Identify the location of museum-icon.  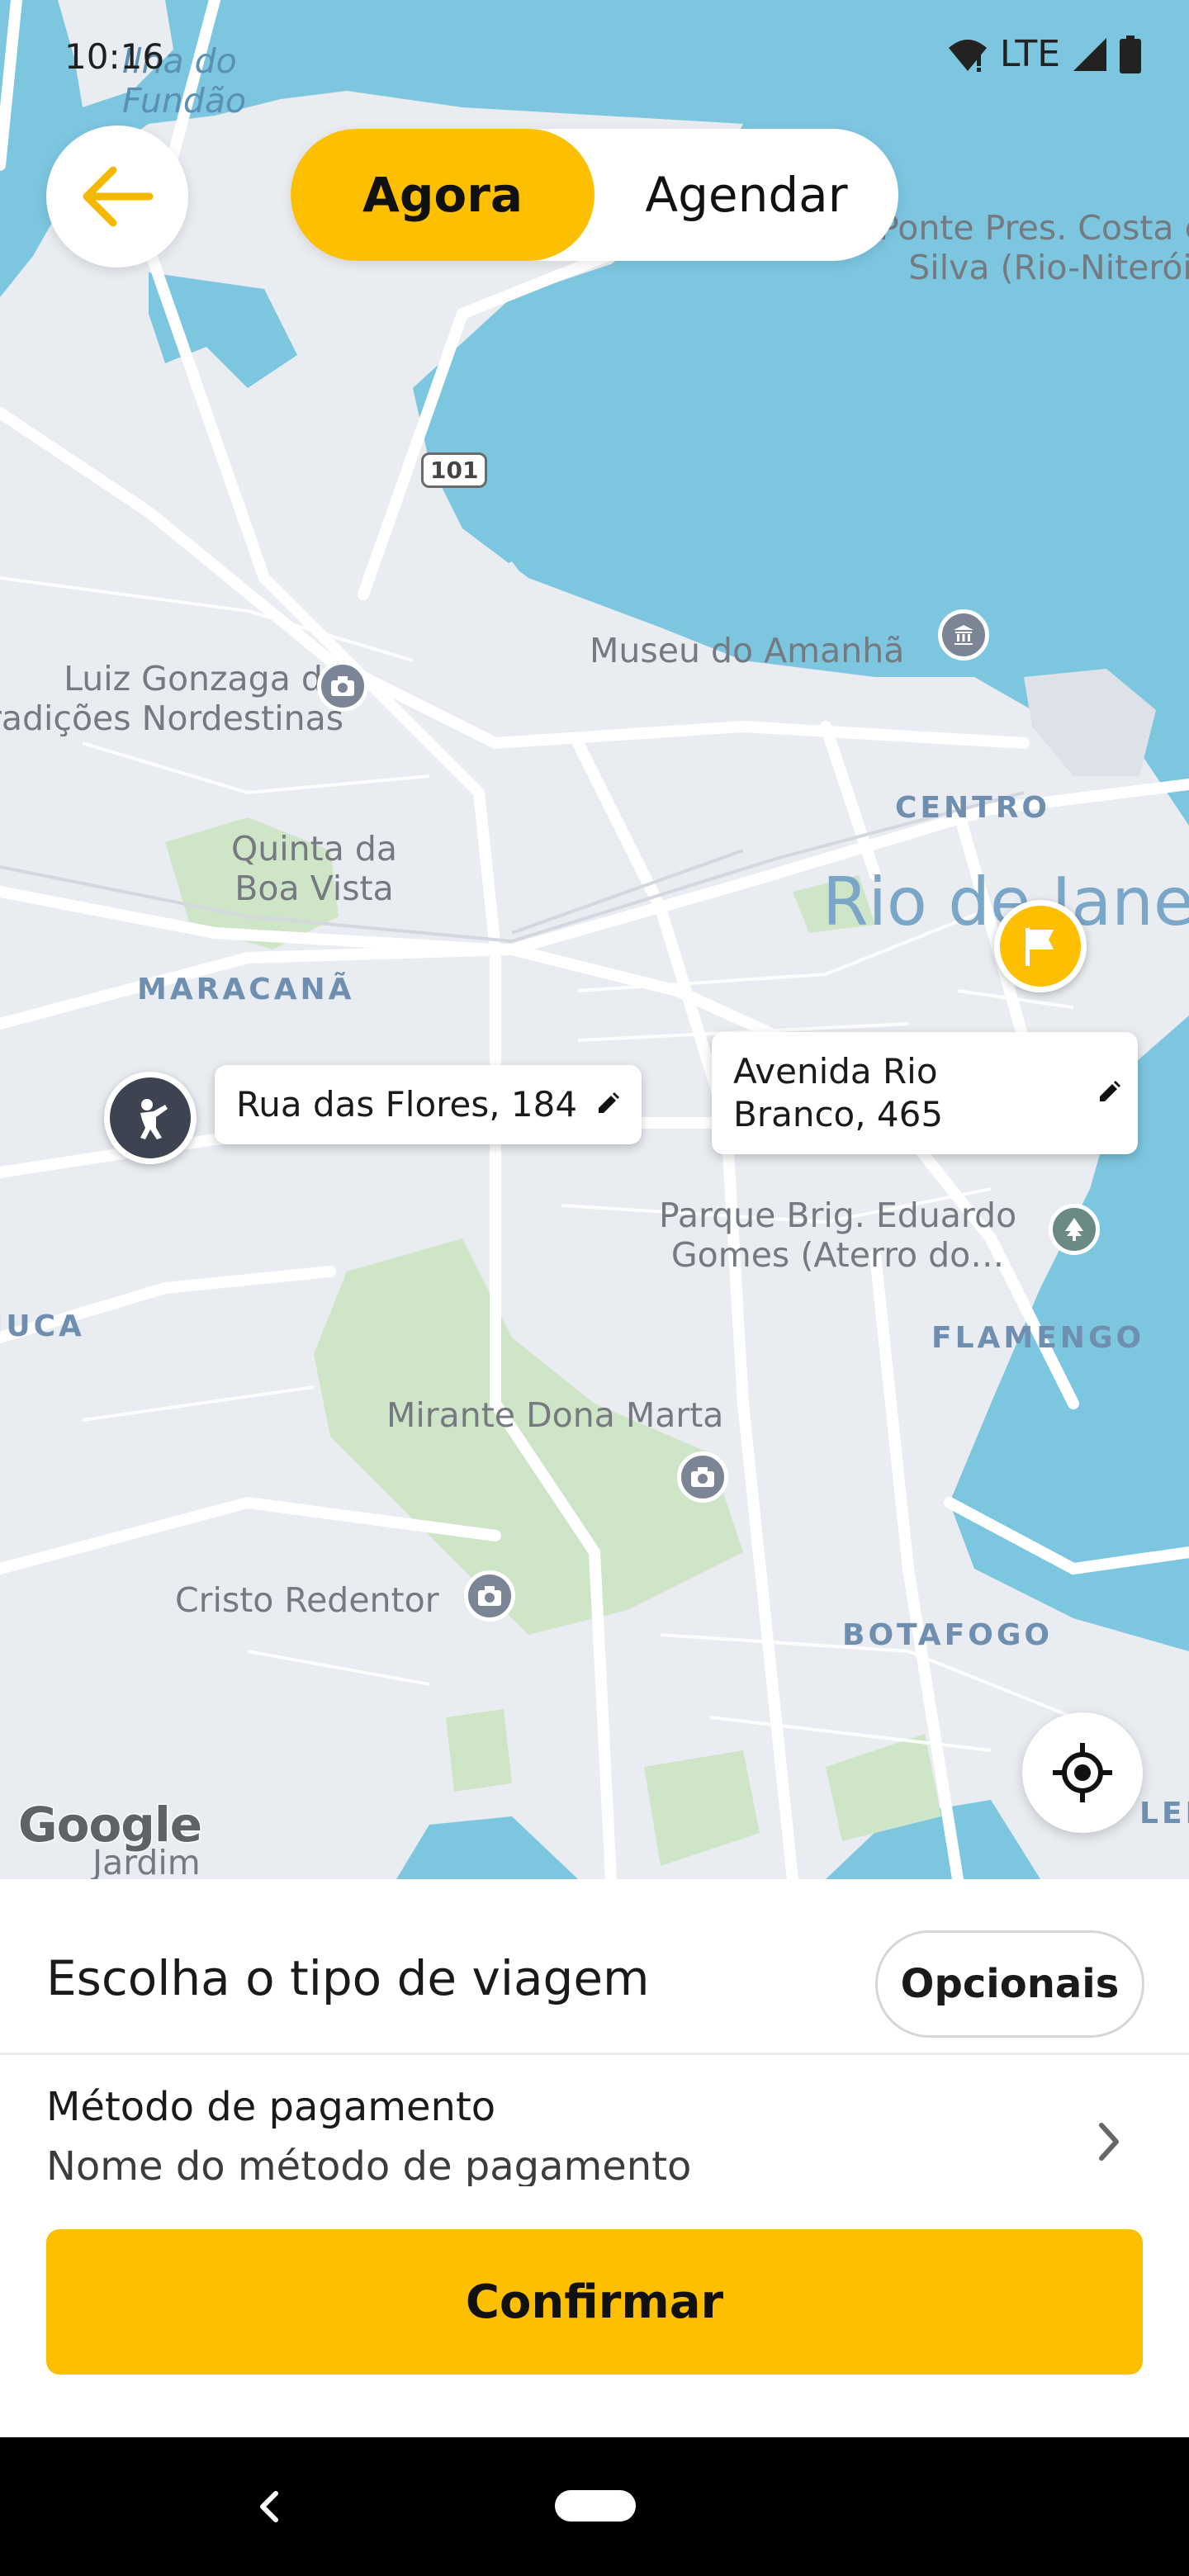
(963, 635).